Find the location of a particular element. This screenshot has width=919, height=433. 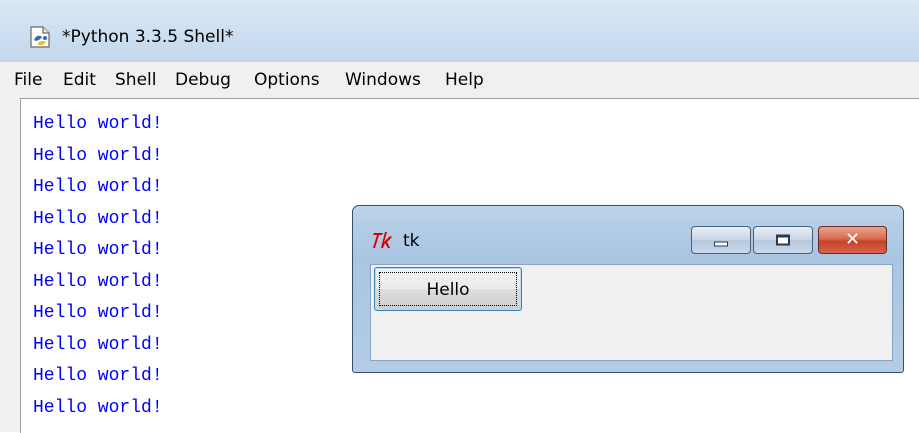

menu-edit: Edit is located at coordinates (79, 80).